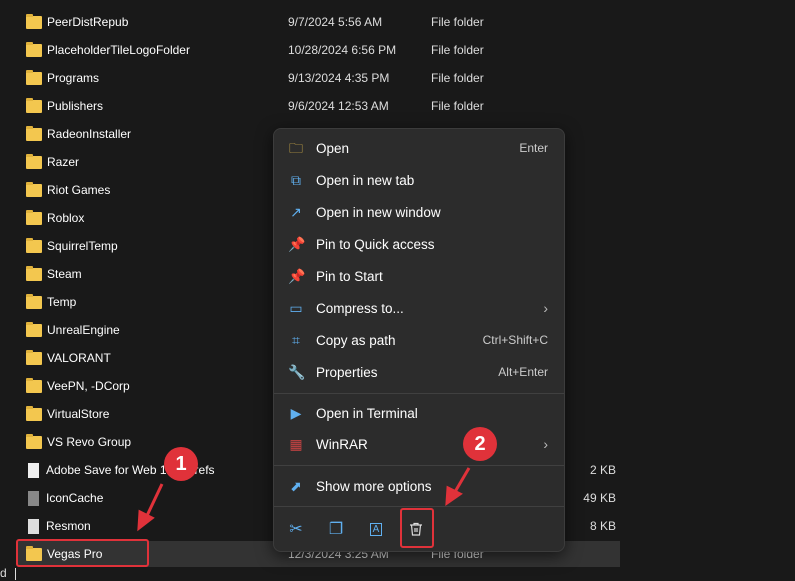 This screenshot has width=795, height=581. Describe the element at coordinates (8, 573) in the screenshot. I see `status-bar: d` at that location.